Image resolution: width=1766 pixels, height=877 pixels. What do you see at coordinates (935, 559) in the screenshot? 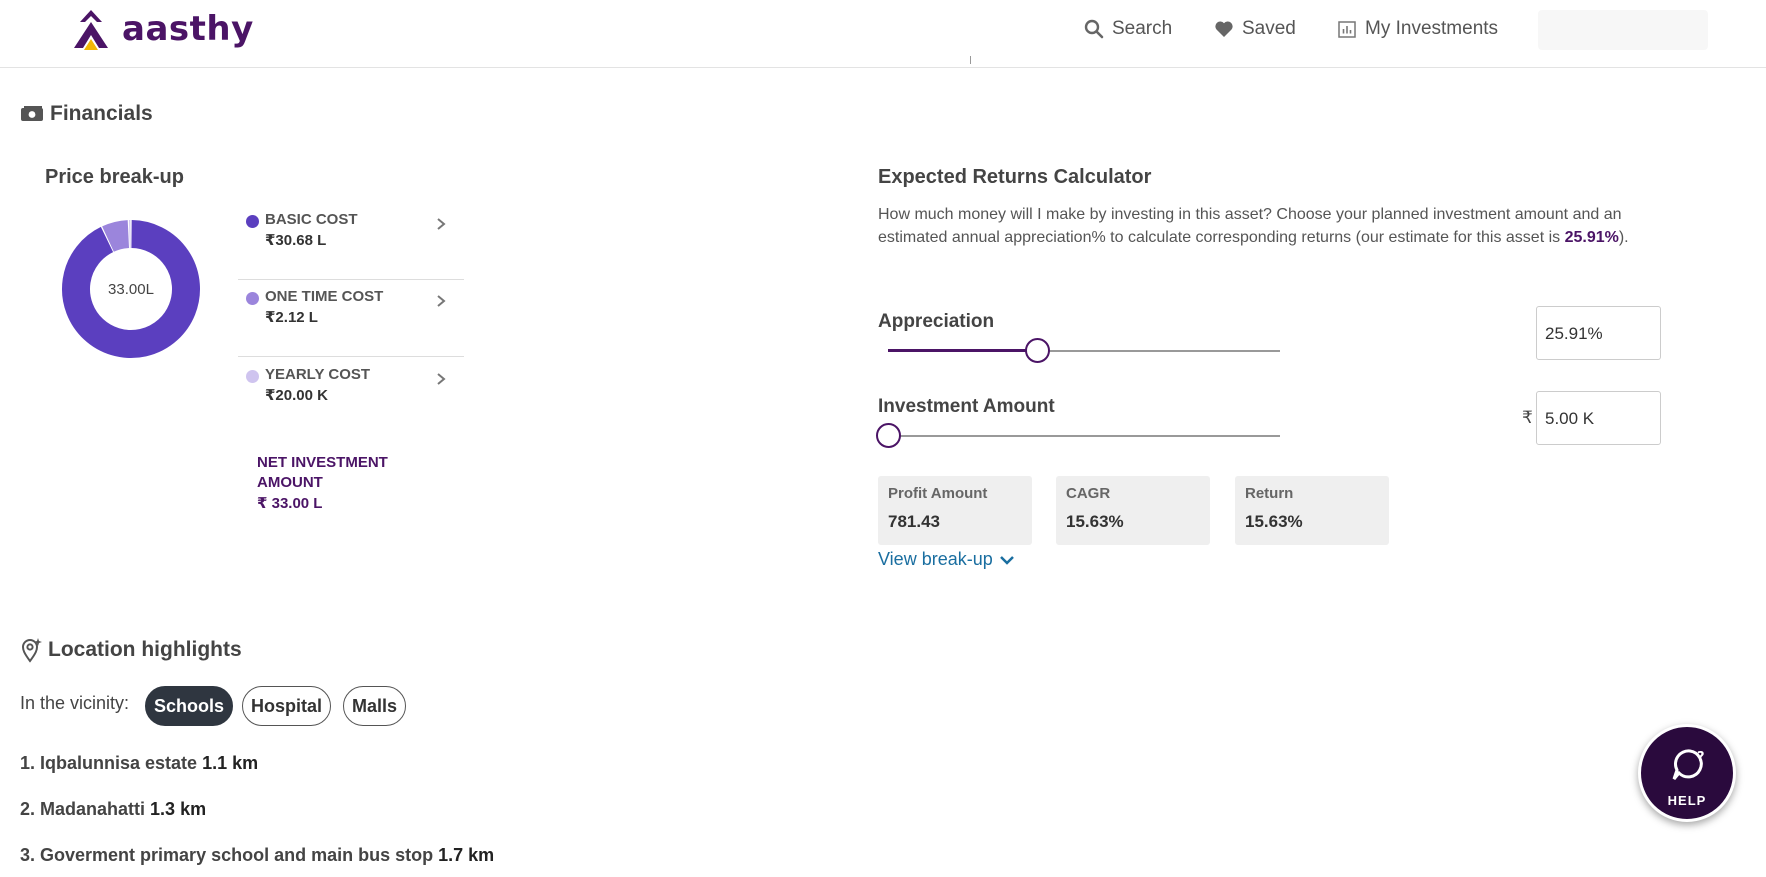
I see `view-breakup-label: View break-up` at bounding box center [935, 559].